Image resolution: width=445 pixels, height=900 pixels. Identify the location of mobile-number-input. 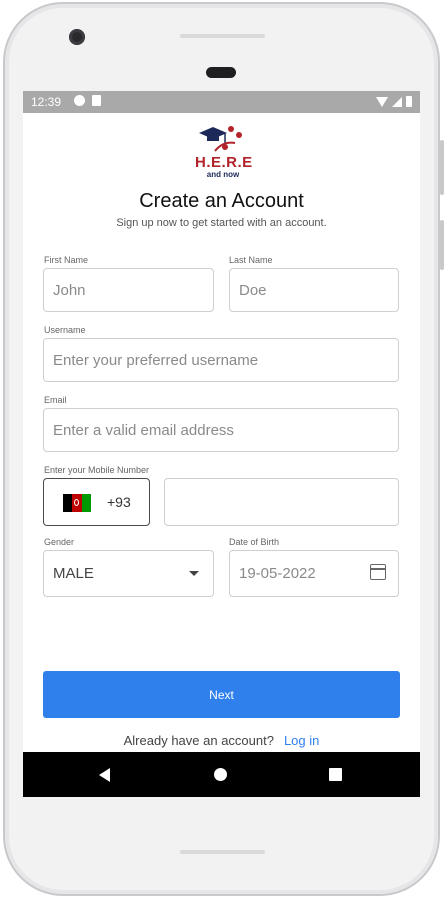
(286, 502).